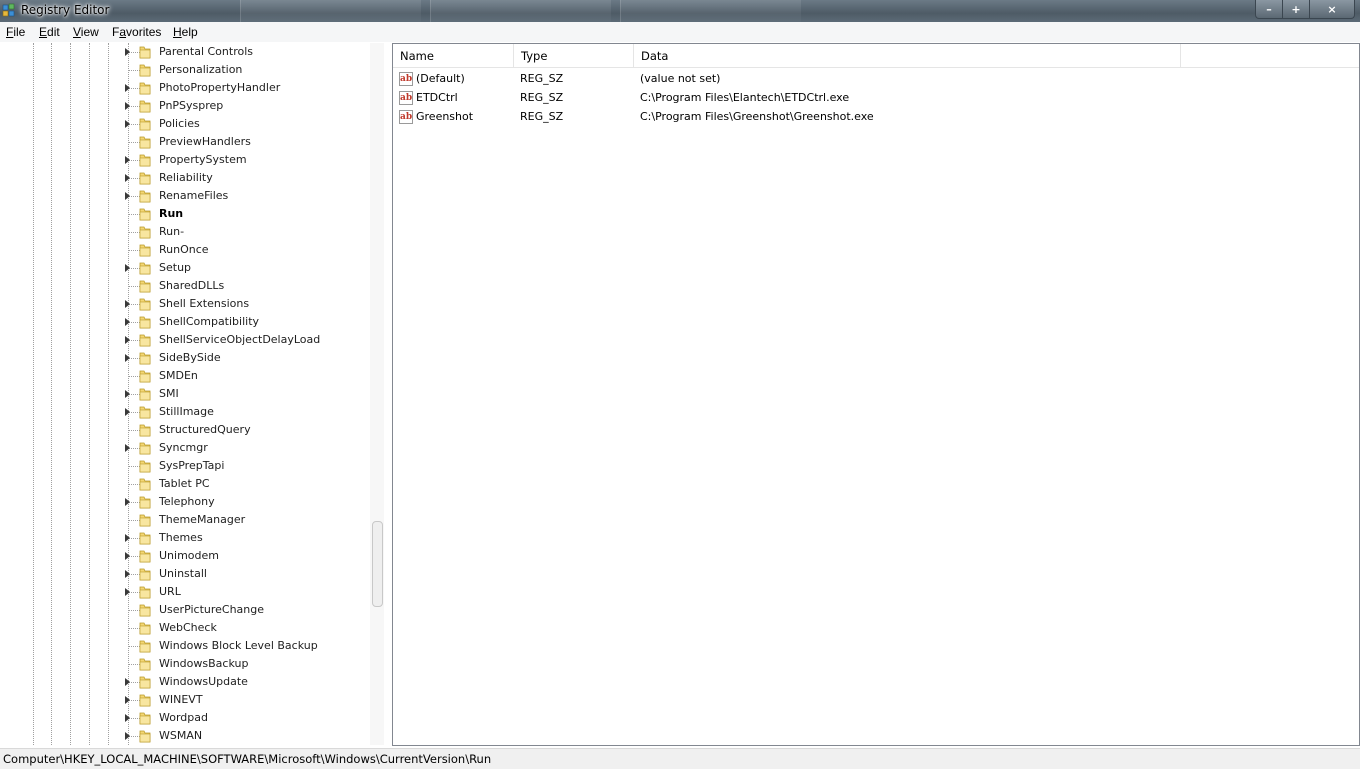 Image resolution: width=1360 pixels, height=769 pixels. I want to click on tree-item-reliability: Reliability, so click(185, 178).